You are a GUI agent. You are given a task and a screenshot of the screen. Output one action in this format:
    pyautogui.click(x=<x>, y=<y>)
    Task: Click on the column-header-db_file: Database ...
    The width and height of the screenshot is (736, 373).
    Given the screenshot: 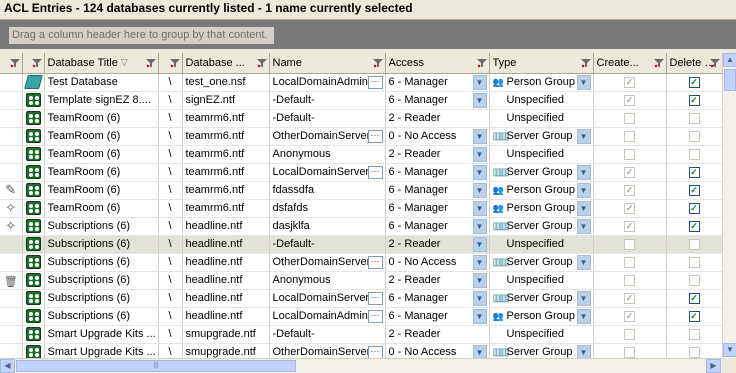 What is the action you would take?
    pyautogui.click(x=226, y=63)
    